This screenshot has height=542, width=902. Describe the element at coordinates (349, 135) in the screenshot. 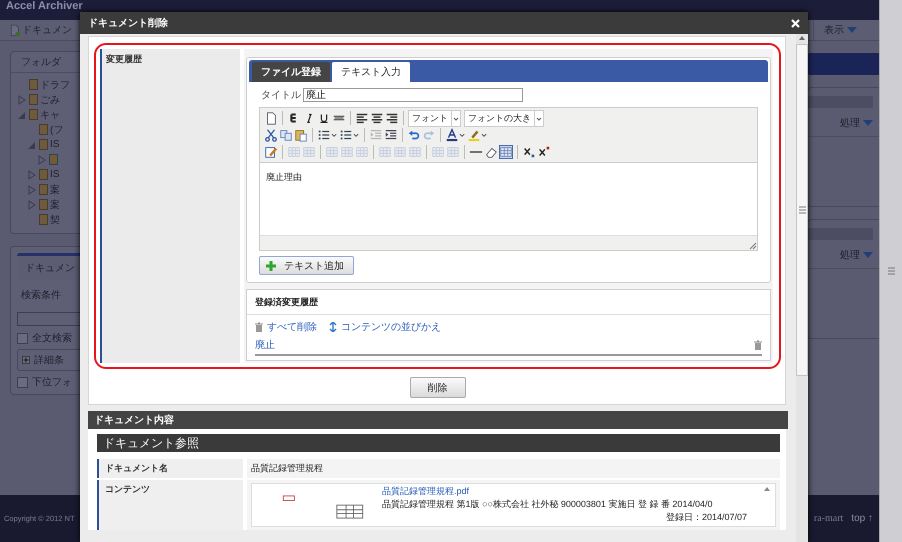

I see `numbered-list-icon` at that location.